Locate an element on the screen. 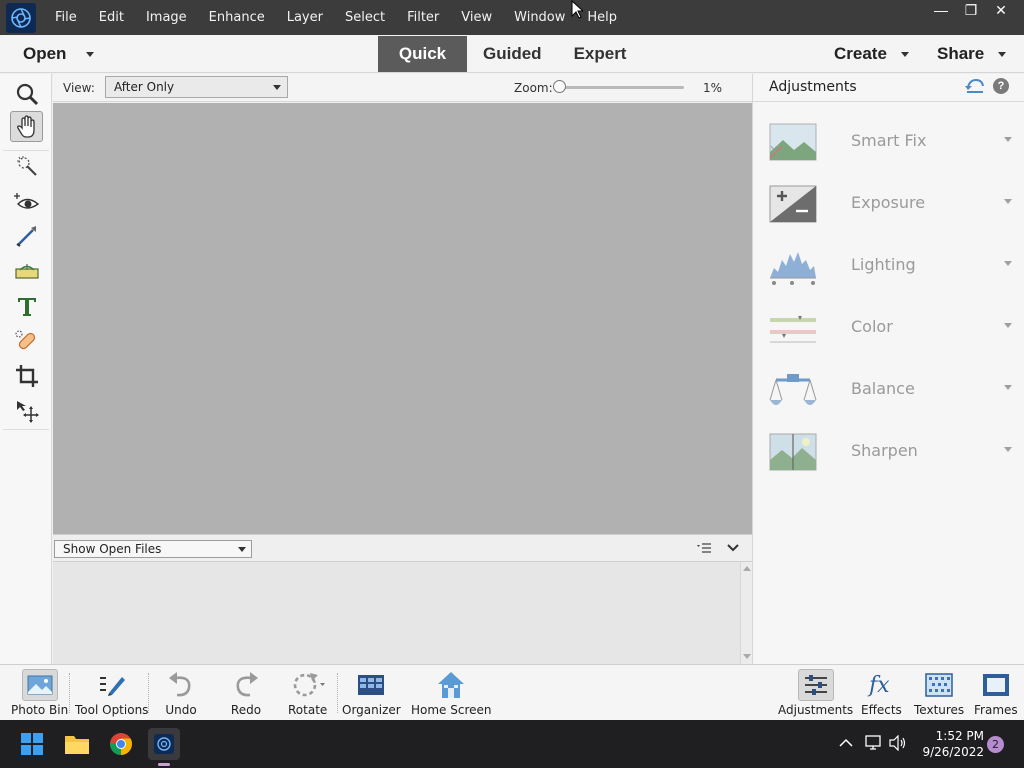  frames-icon is located at coordinates (996, 685).